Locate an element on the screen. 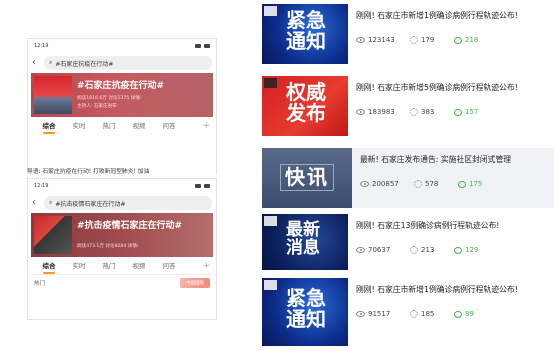  news-thumbnail: 最新 消息 is located at coordinates (305, 242).